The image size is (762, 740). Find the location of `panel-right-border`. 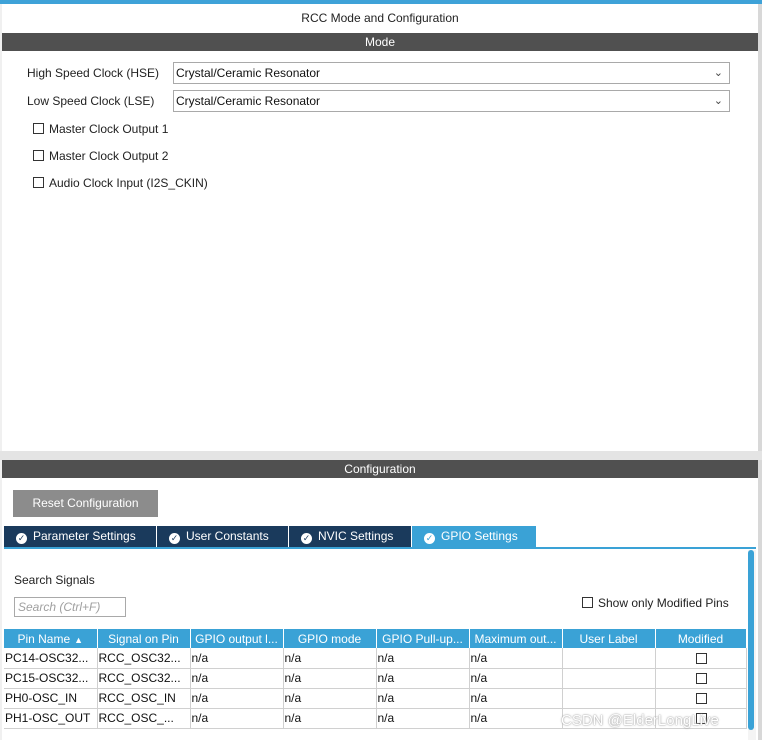

panel-right-border is located at coordinates (760, 372).